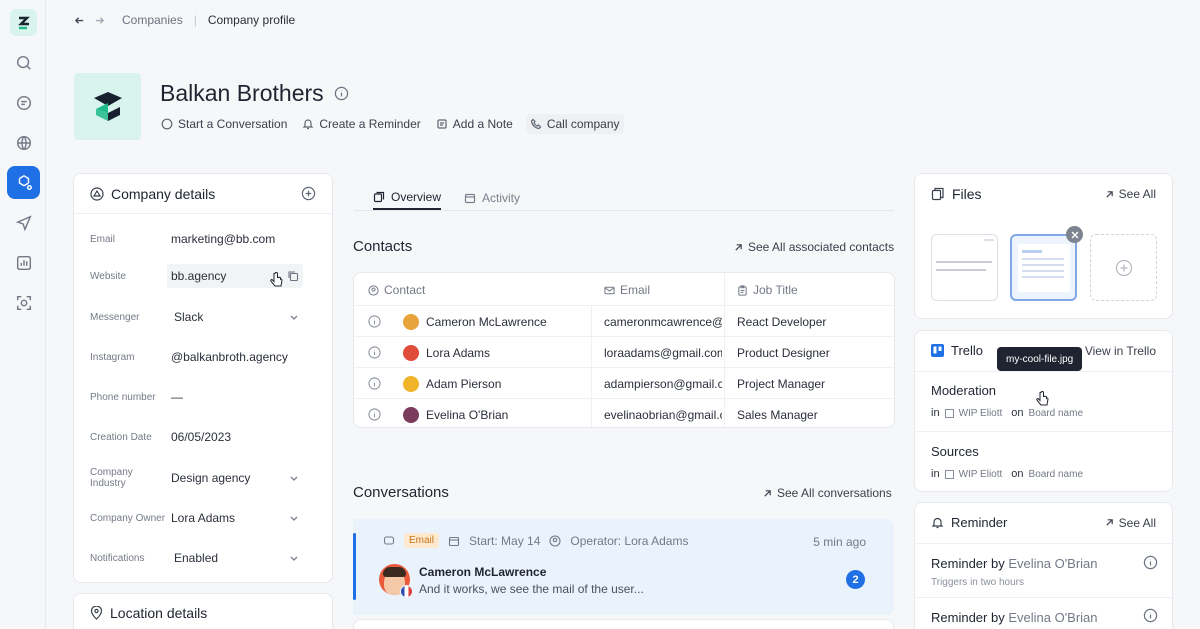  I want to click on contact-cell: Lora Adams, so click(495, 352).